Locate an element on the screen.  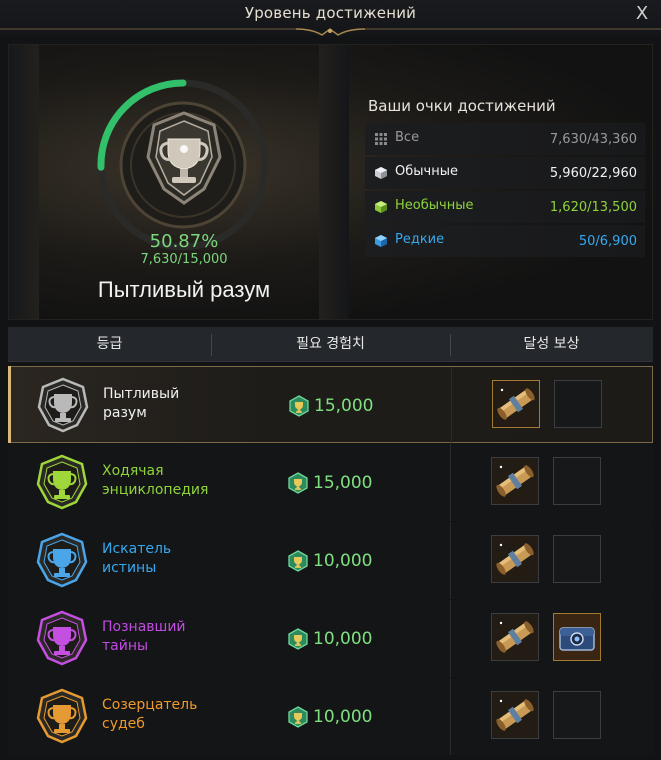
silver-trophy-icon is located at coordinates (63, 405).